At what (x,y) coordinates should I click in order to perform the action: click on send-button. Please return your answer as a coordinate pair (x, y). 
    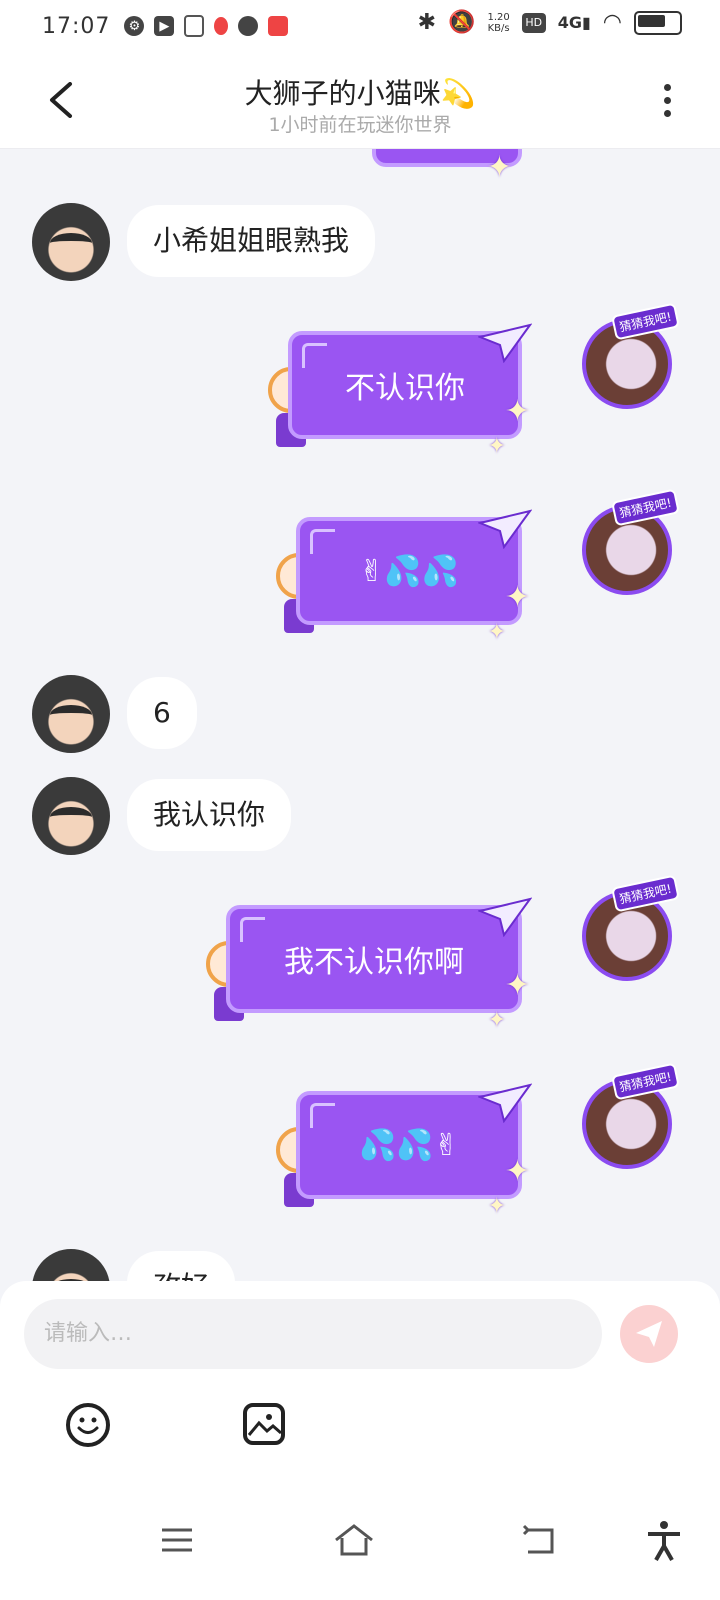
    Looking at the image, I should click on (649, 1334).